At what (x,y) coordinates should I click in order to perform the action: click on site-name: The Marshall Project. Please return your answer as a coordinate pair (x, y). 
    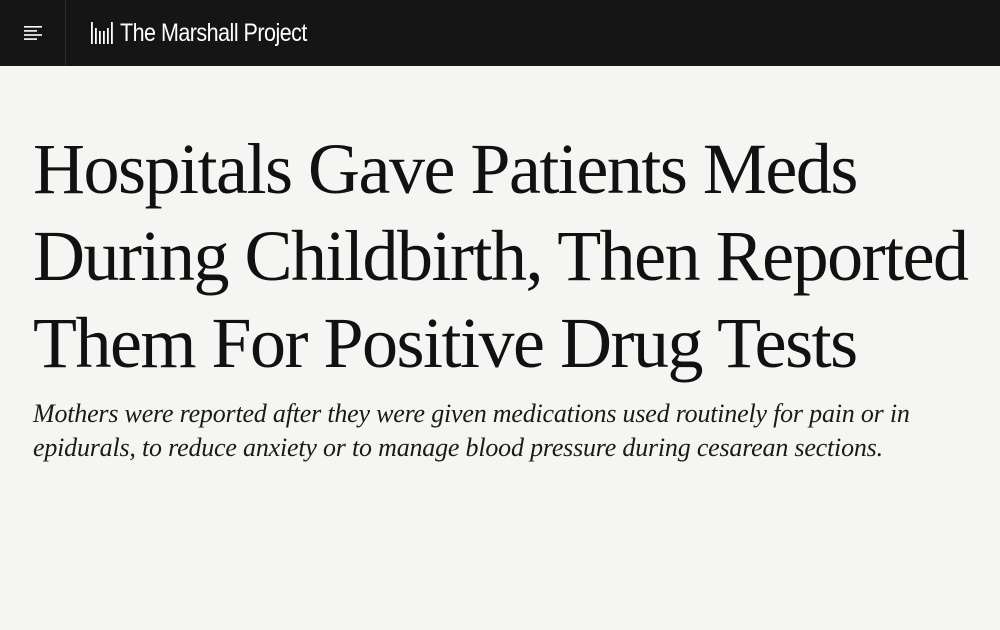
    Looking at the image, I should click on (213, 32).